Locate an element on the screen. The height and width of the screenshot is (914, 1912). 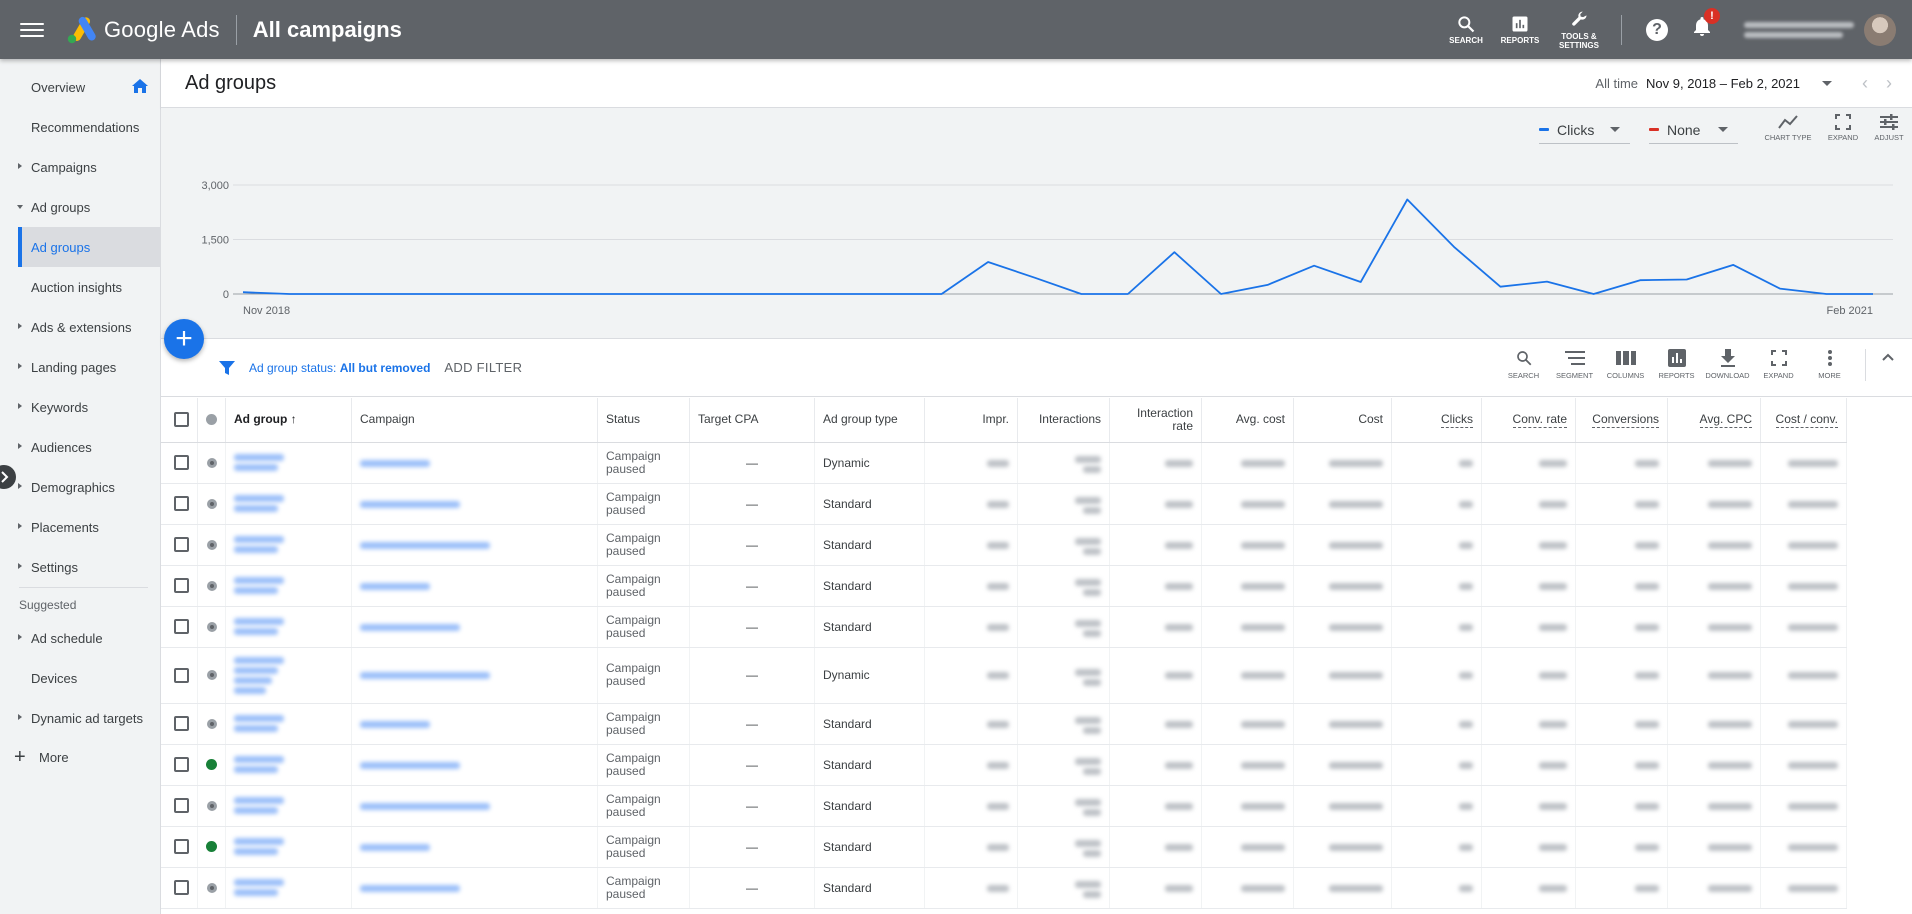
col-clicks: Clicks is located at coordinates (1436, 420).